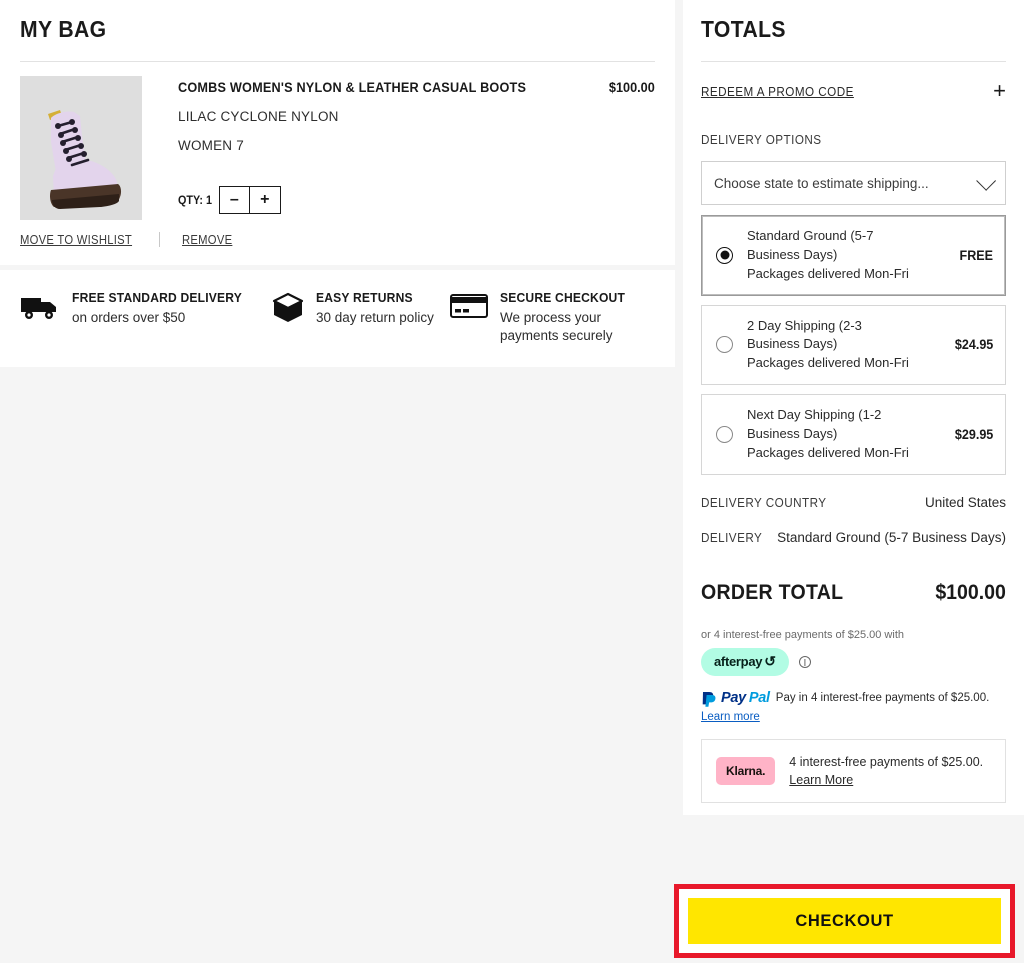 The image size is (1024, 963). What do you see at coordinates (730, 717) in the screenshot?
I see `paypal-learn-more-link: Learn more` at bounding box center [730, 717].